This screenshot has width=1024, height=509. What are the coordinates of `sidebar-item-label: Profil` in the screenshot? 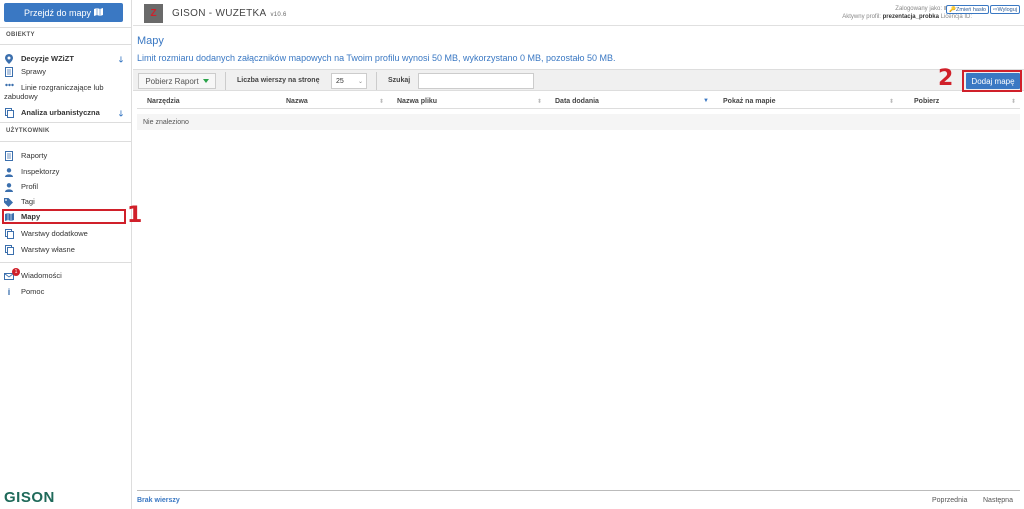 It's located at (30, 186).